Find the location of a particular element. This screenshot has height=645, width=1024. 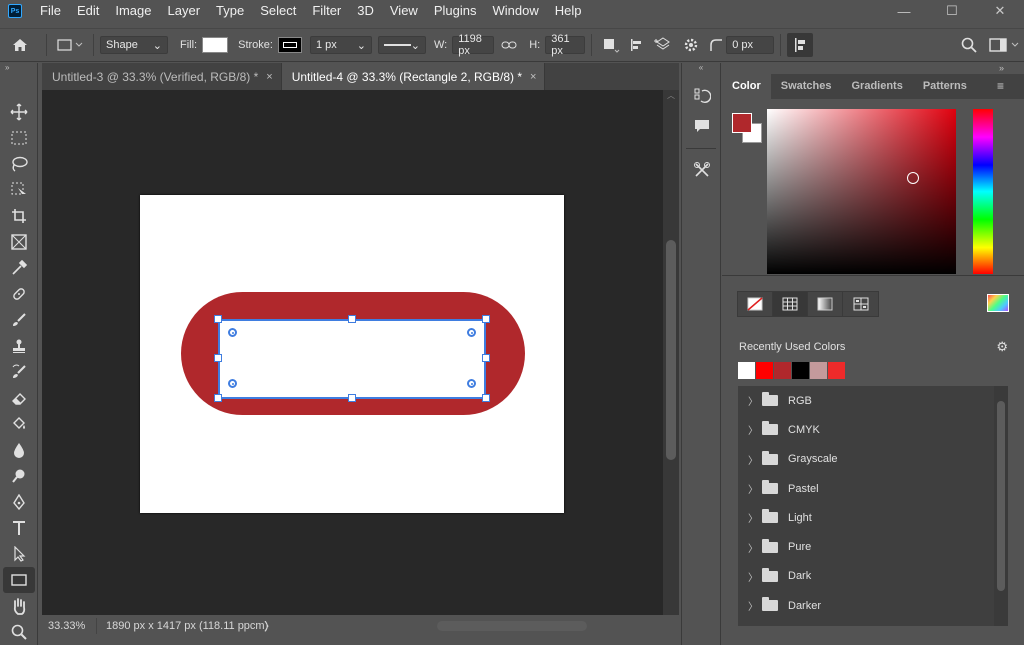

gradient-view-icon is located at coordinates (825, 304).